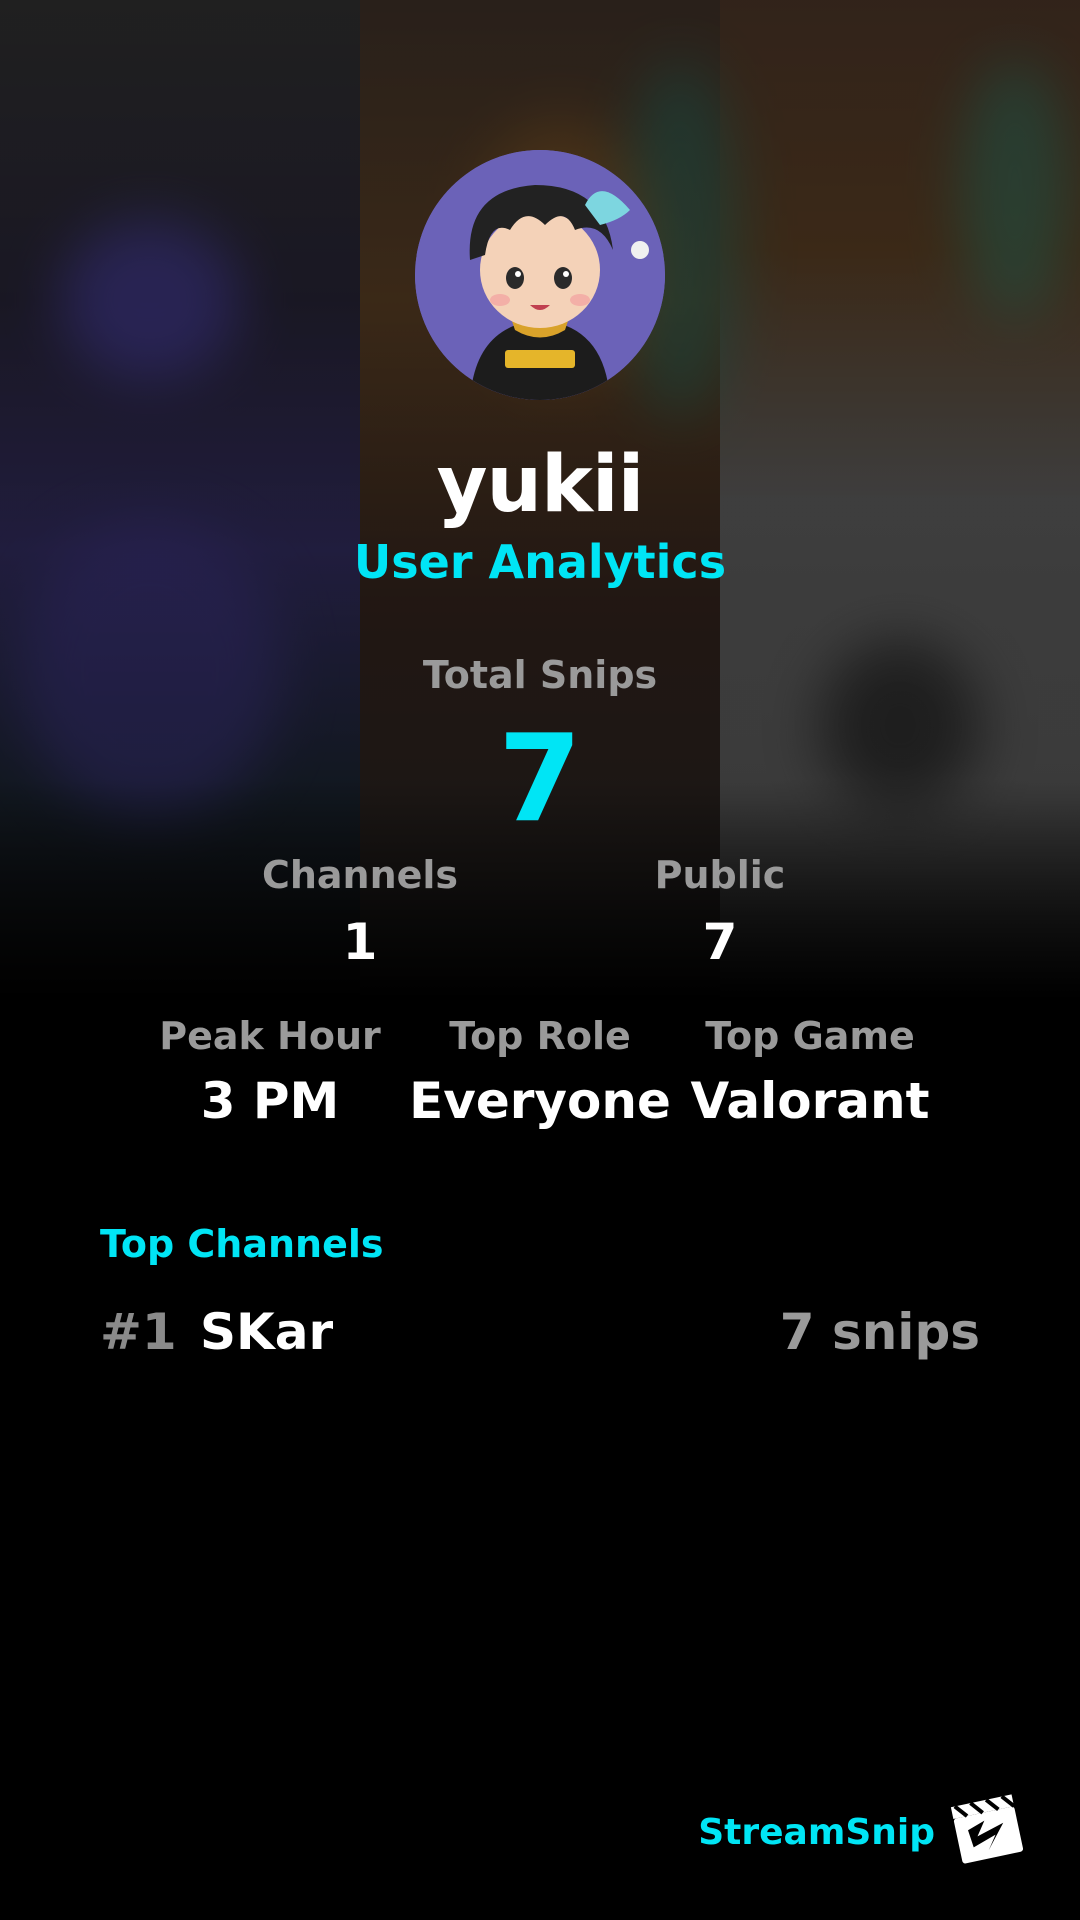  I want to click on channel-name: SKar, so click(267, 1332).